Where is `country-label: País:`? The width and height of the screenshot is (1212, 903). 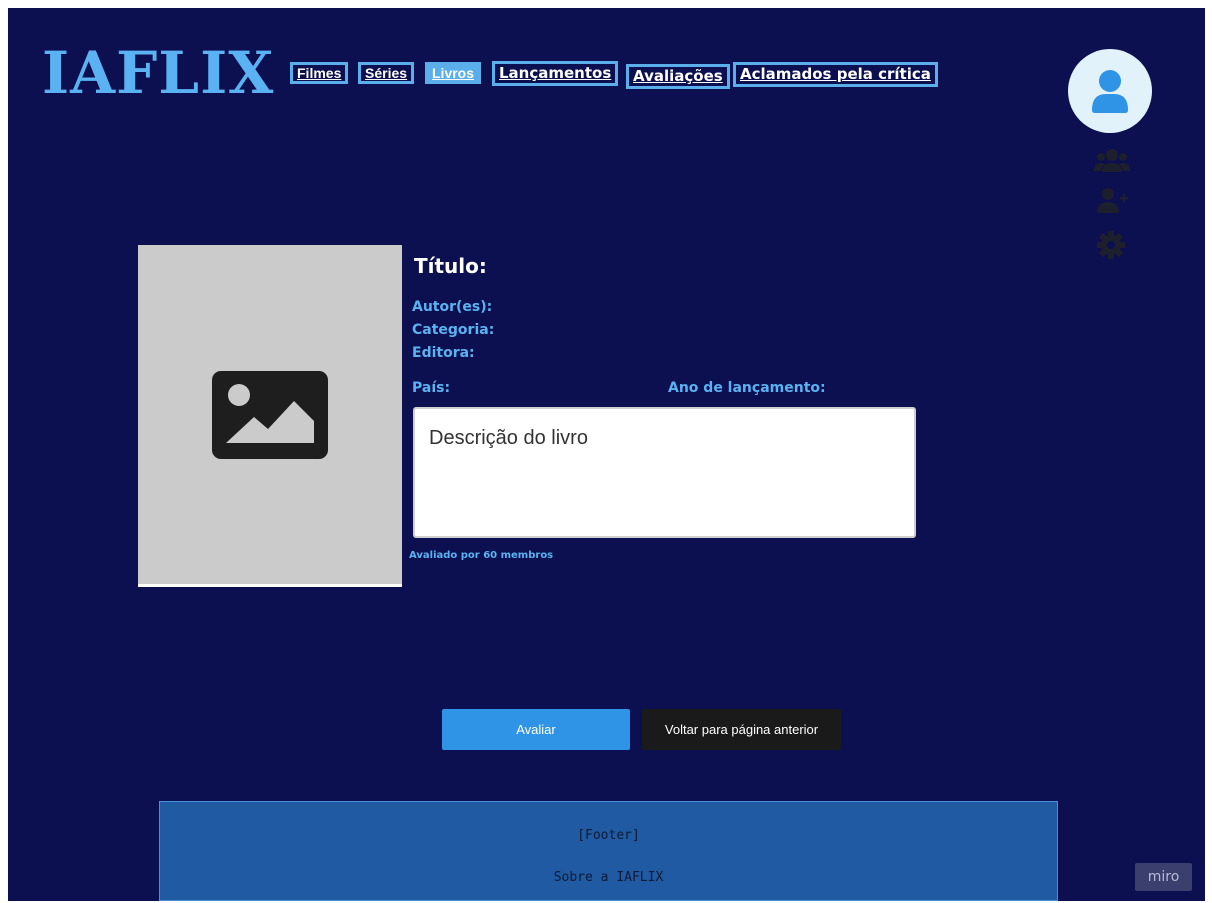
country-label: País: is located at coordinates (431, 388).